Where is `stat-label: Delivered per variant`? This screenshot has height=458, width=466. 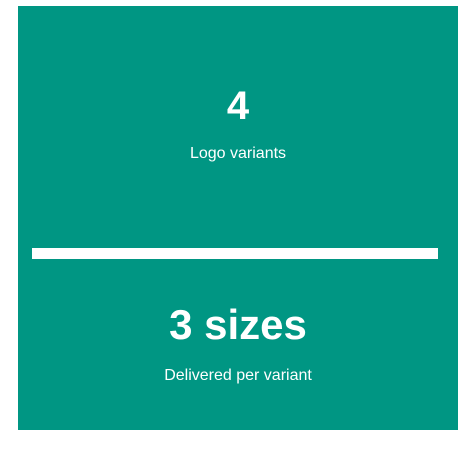
stat-label: Delivered per variant is located at coordinates (238, 375).